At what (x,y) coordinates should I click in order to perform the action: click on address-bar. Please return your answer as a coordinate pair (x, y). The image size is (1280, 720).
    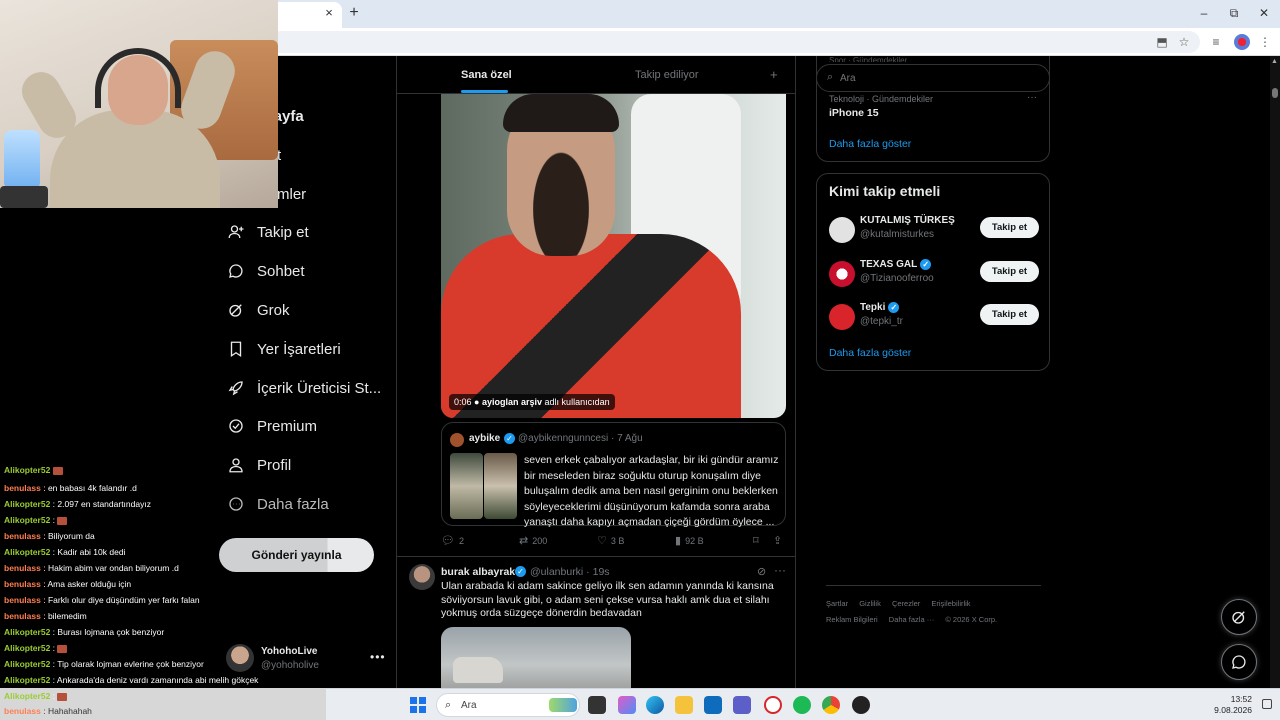
    Looking at the image, I should click on (735, 42).